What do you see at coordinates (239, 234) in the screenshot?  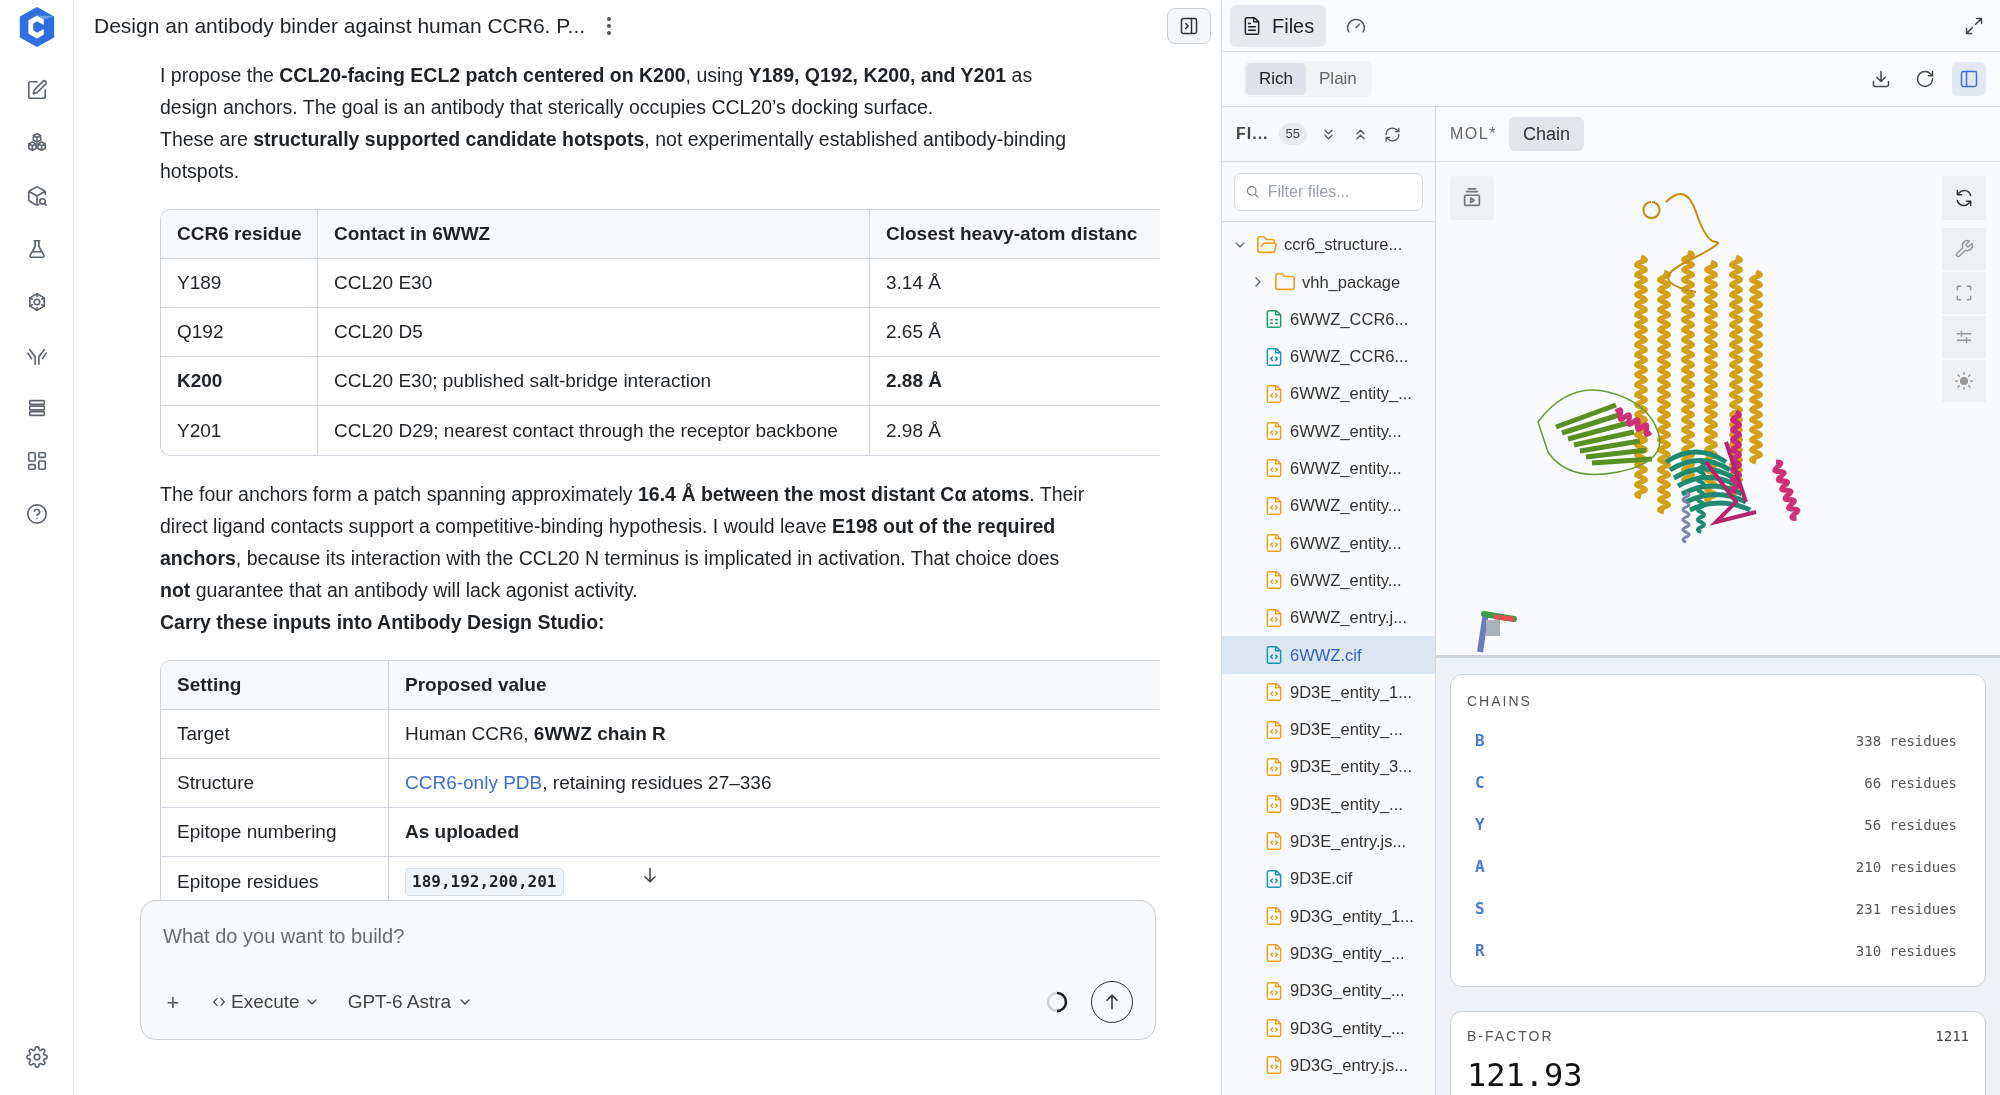 I see `column-header: CCR6 residue` at bounding box center [239, 234].